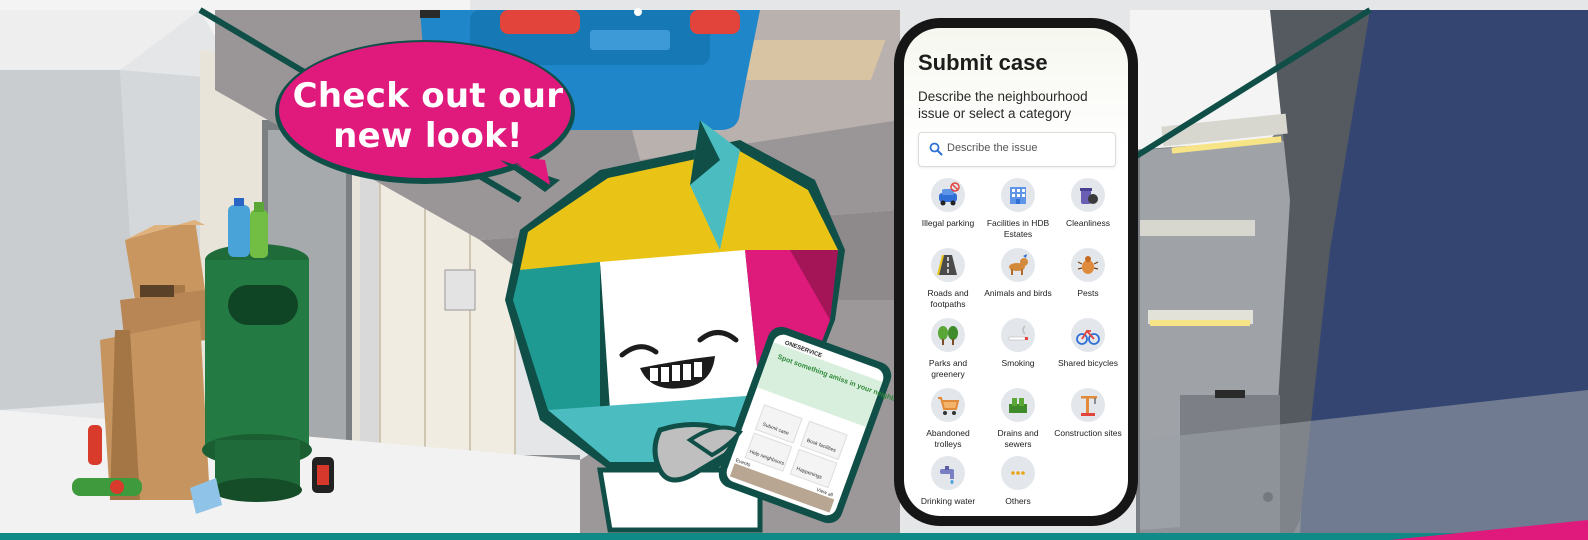 The height and width of the screenshot is (540, 1588). I want to click on search-input, so click(1027, 148).